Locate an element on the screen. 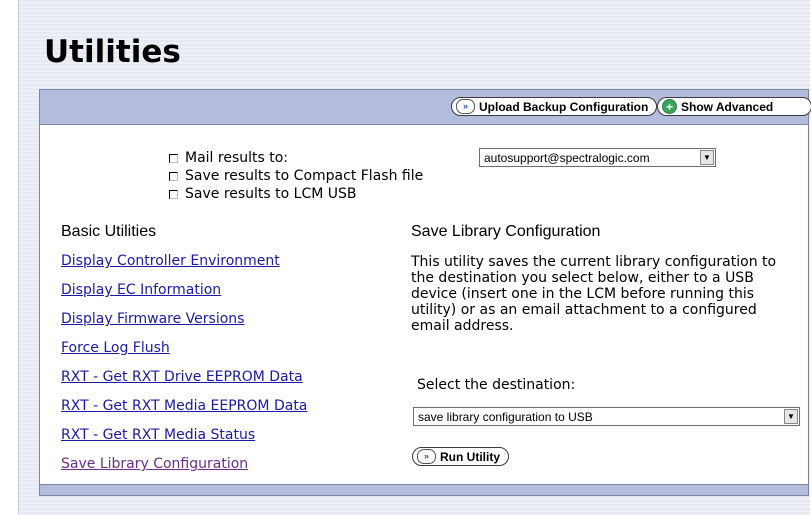 Image resolution: width=811 pixels, height=515 pixels. run-utility-button: » Run Utility is located at coordinates (460, 456).